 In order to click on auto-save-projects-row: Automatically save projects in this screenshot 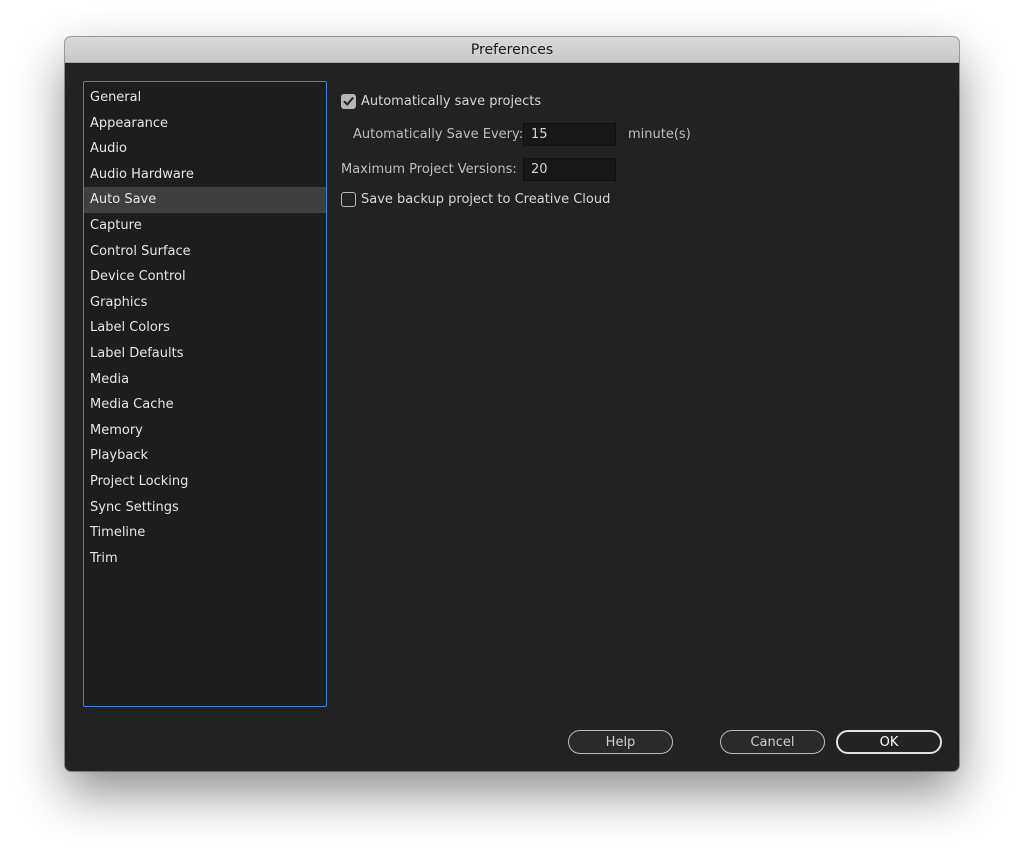, I will do `click(441, 101)`.